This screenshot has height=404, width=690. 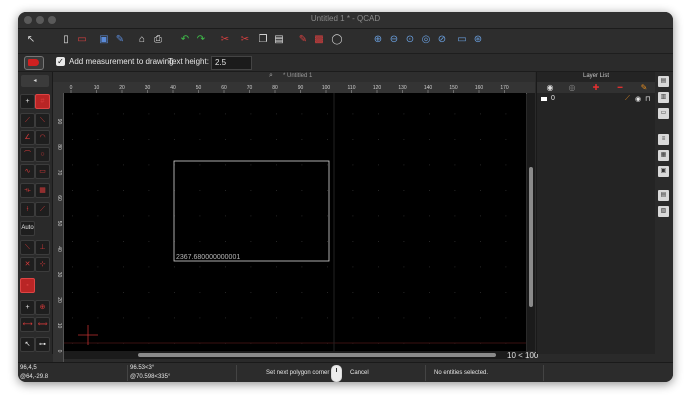 I want to click on zoom-window-icon: ⊘, so click(x=442, y=40).